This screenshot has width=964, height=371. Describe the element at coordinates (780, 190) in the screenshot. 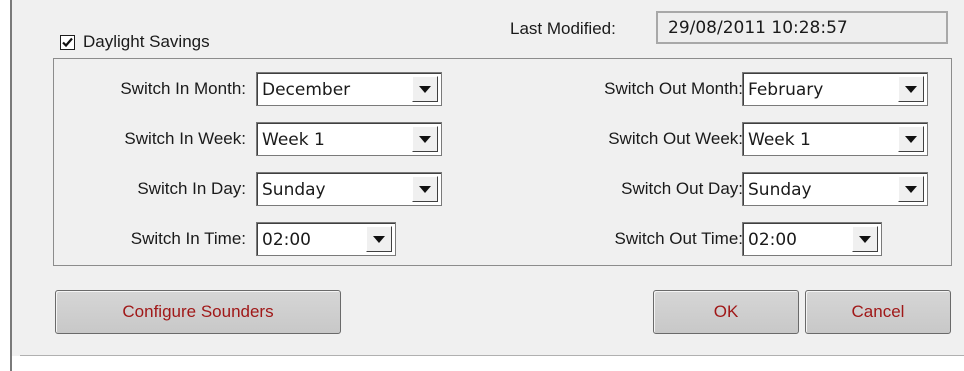

I see `switch-out-day-value: Sunday` at that location.